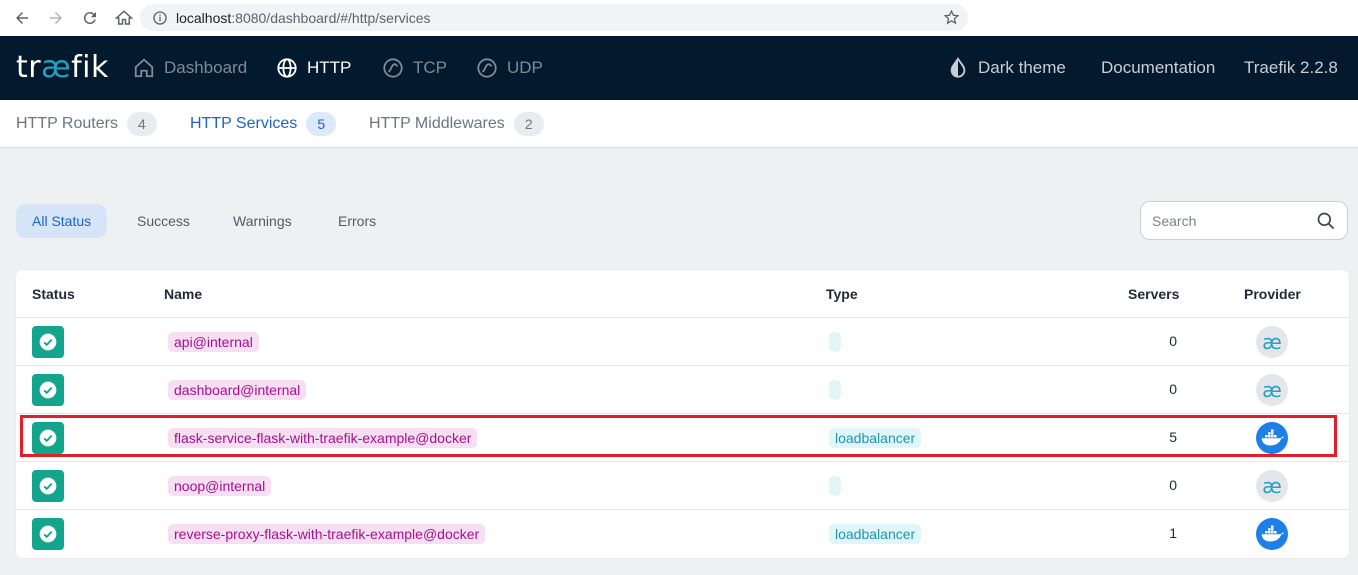 This screenshot has height=575, width=1358. I want to click on nav-http: HTTP, so click(313, 68).